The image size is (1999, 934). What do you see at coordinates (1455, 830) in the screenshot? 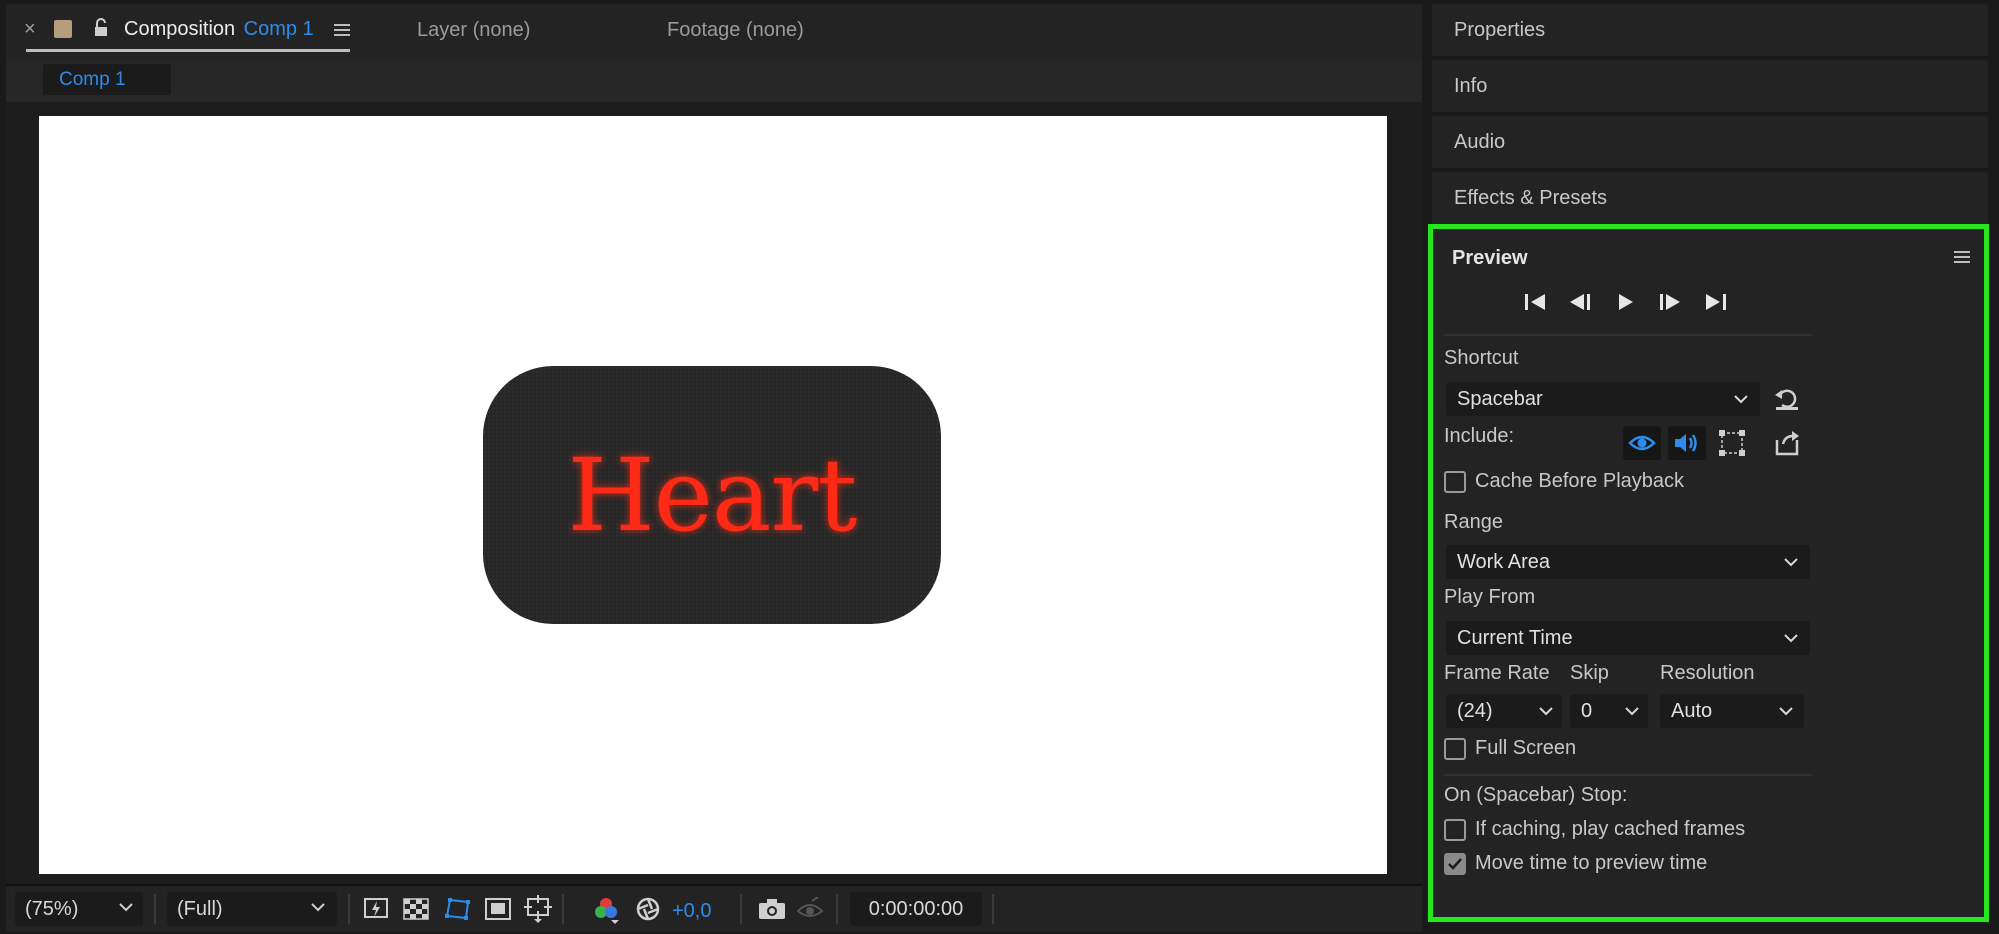
I see `if-caching-checkbox` at bounding box center [1455, 830].